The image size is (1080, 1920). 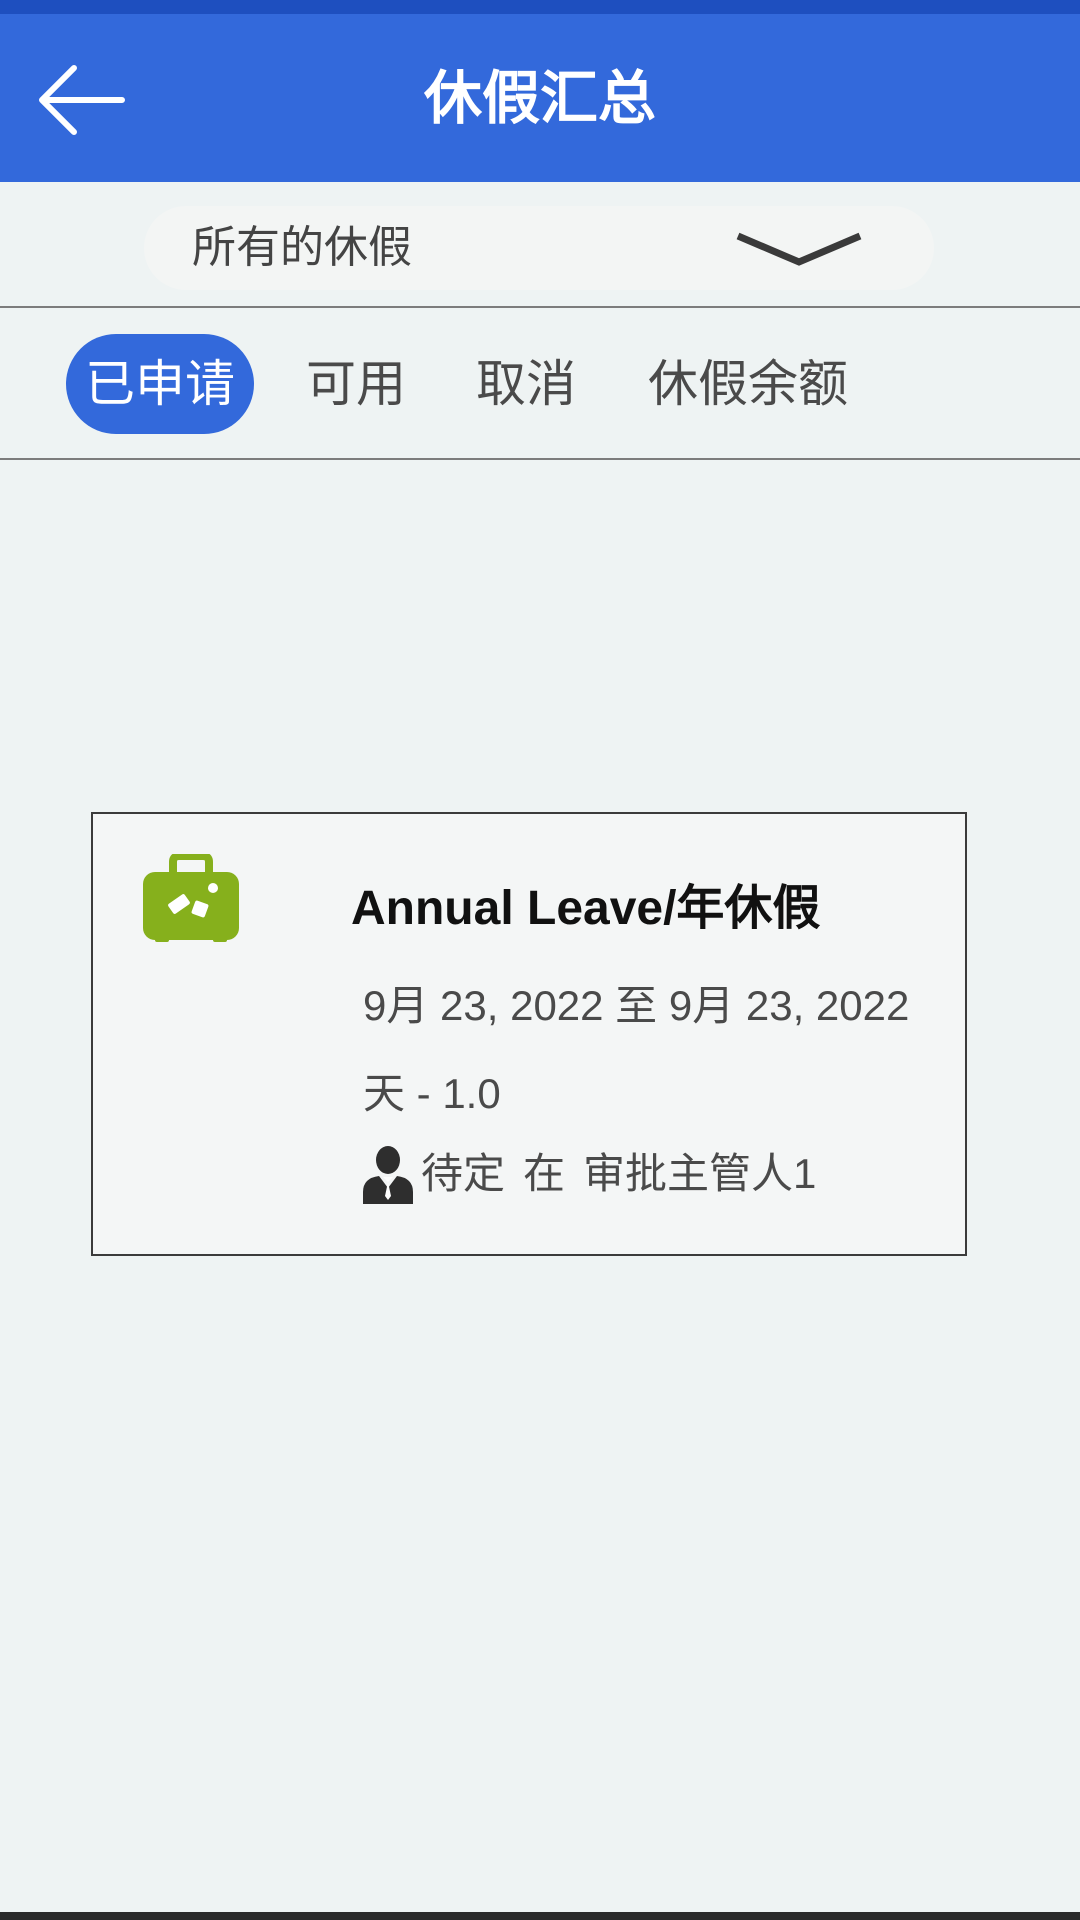 I want to click on filter-area: 所有的休假, so click(x=540, y=244).